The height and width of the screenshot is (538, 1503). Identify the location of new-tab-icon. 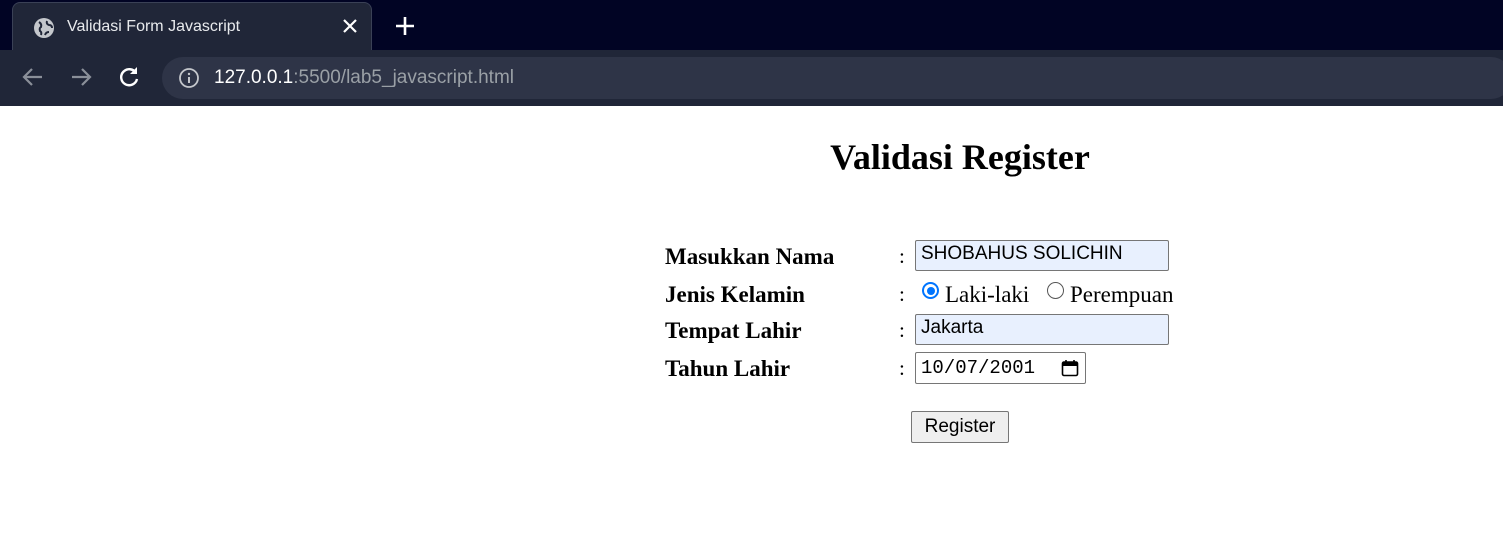
(405, 26).